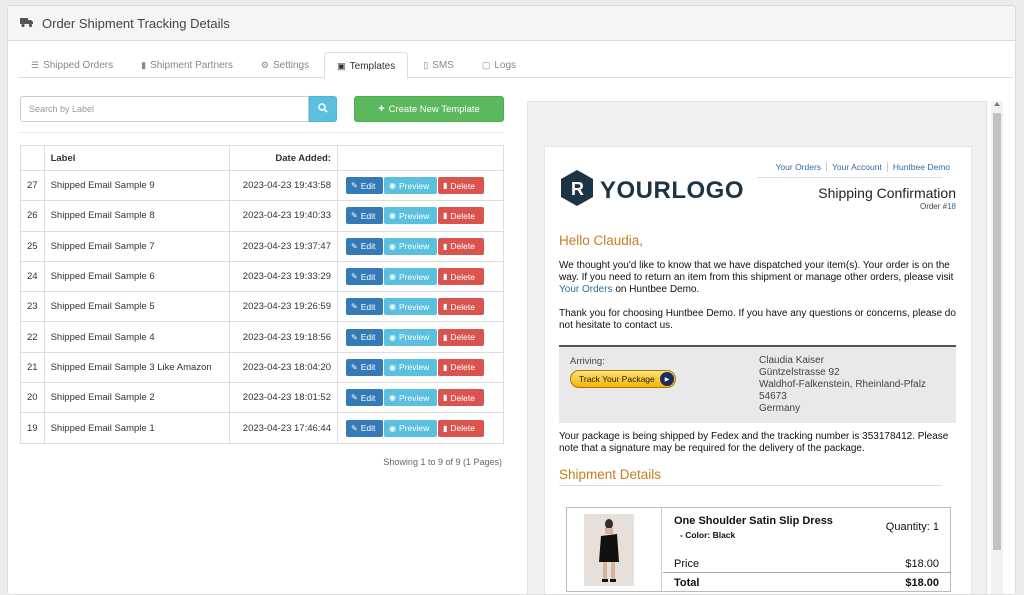 The width and height of the screenshot is (1024, 595). I want to click on email-top-links: Your Orders Your Account Huntbee Demo, so click(863, 167).